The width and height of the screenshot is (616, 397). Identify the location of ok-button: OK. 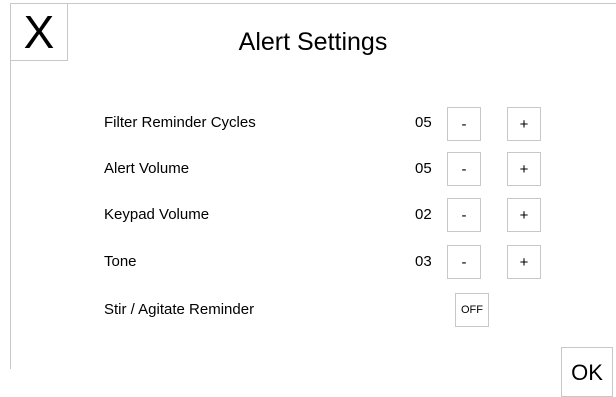
(587, 372).